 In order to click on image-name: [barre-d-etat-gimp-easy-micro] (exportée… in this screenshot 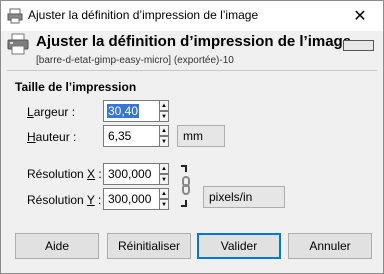, I will do `click(135, 60)`.